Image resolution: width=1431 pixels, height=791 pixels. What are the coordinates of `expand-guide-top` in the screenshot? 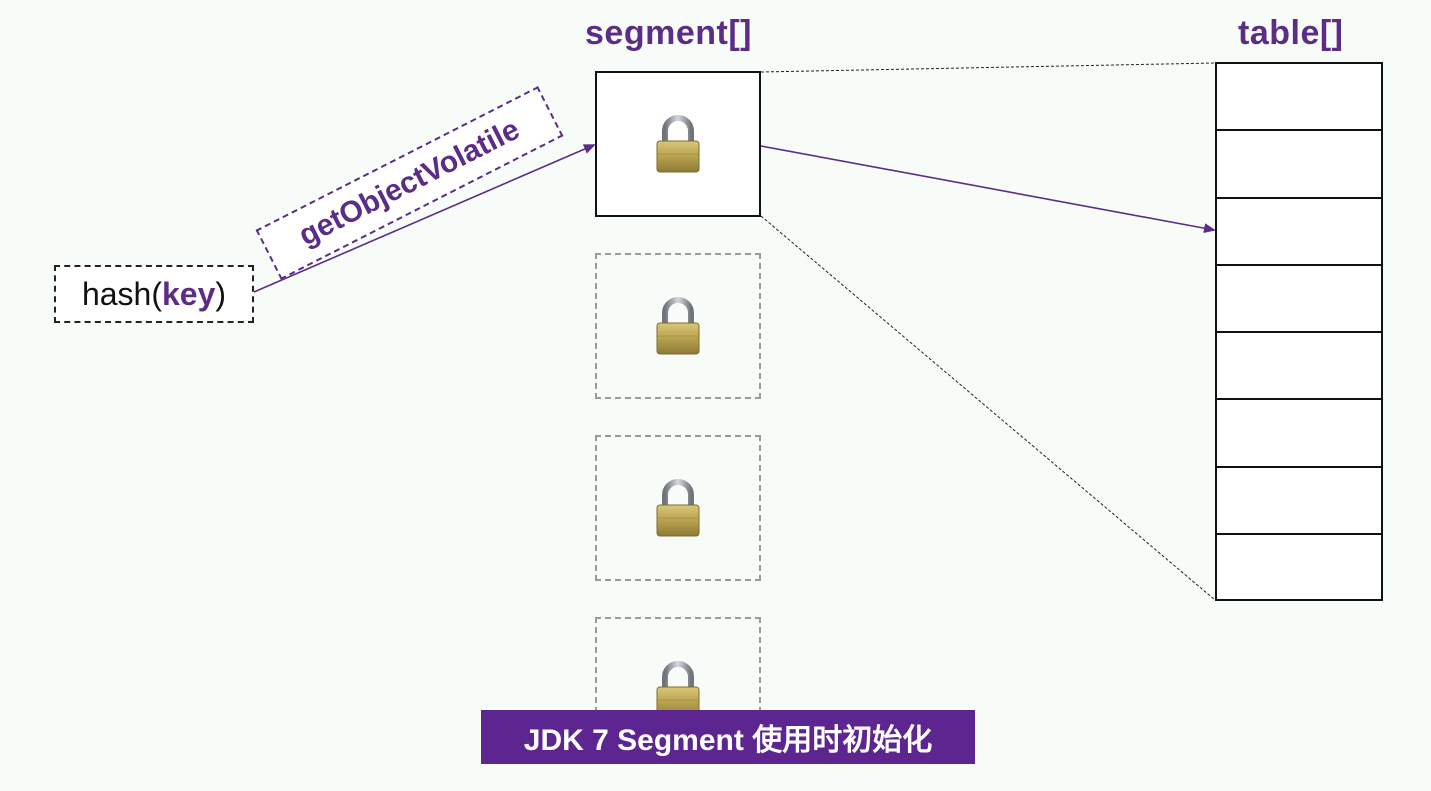 It's located at (988, 67).